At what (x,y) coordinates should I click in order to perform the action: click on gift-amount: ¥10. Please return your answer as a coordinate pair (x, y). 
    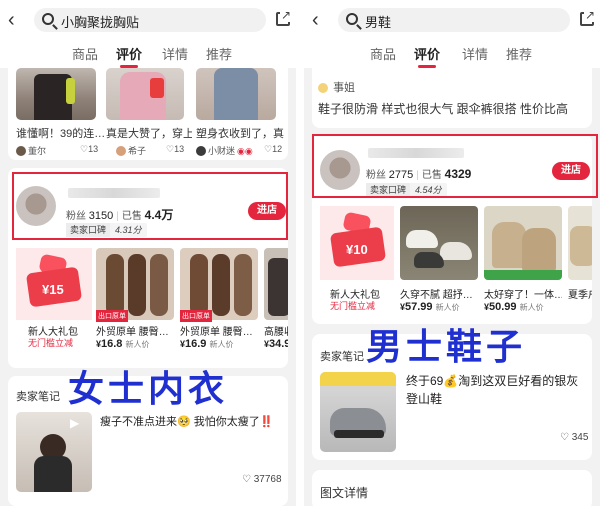
    Looking at the image, I should click on (357, 249).